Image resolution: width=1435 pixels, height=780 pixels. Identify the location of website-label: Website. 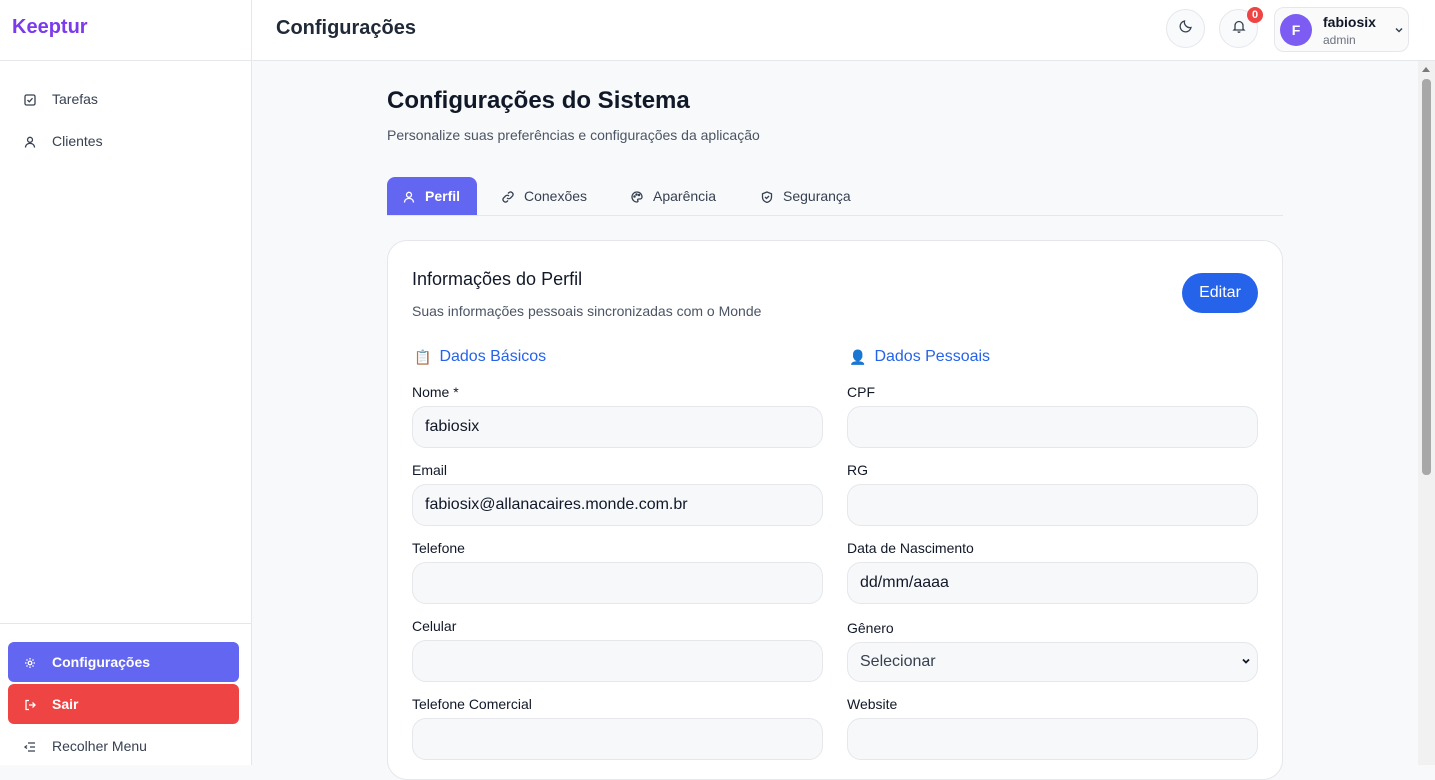
(872, 704).